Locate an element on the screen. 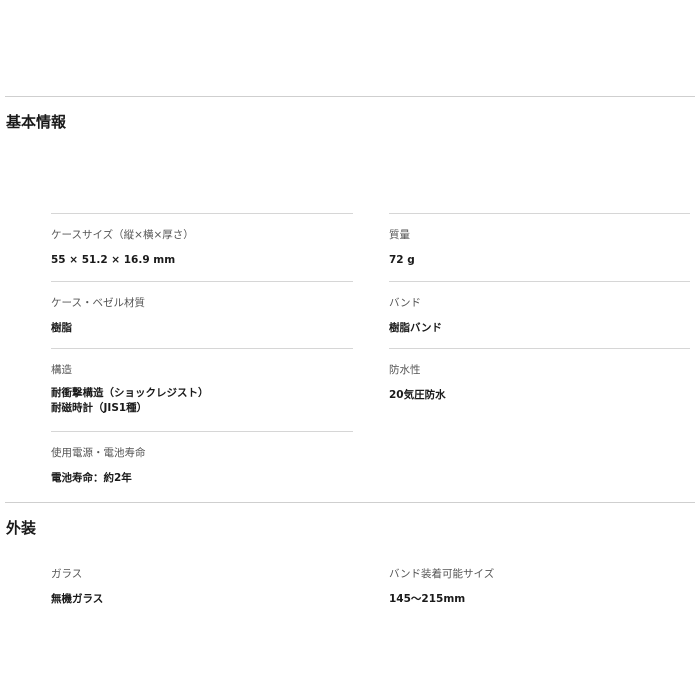 The width and height of the screenshot is (700, 700). spec-value: 55 × 51.2 × 16.9 mm is located at coordinates (113, 260).